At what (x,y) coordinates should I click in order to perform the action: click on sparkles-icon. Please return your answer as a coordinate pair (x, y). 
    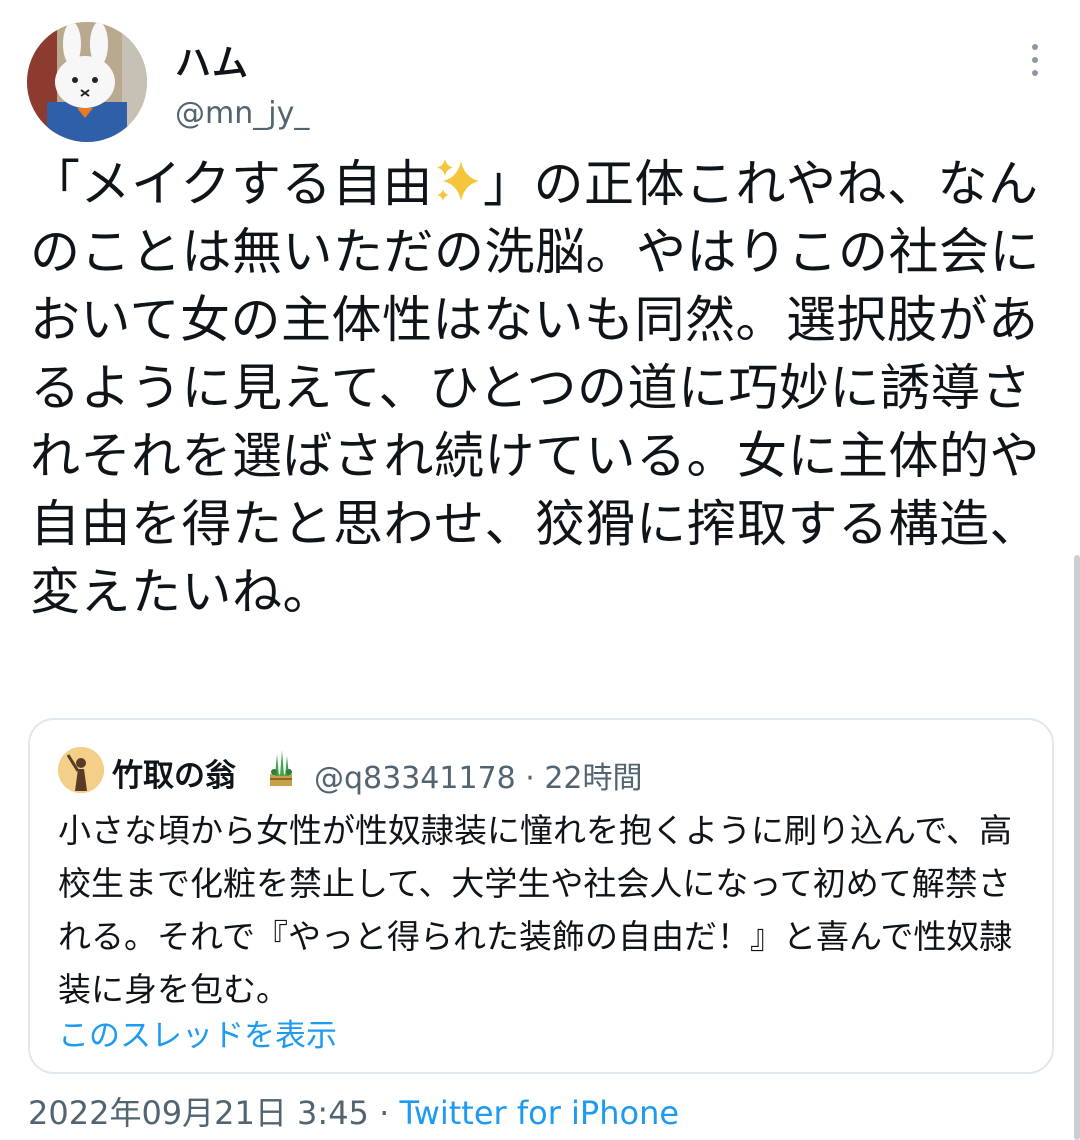
    Looking at the image, I should click on (458, 181).